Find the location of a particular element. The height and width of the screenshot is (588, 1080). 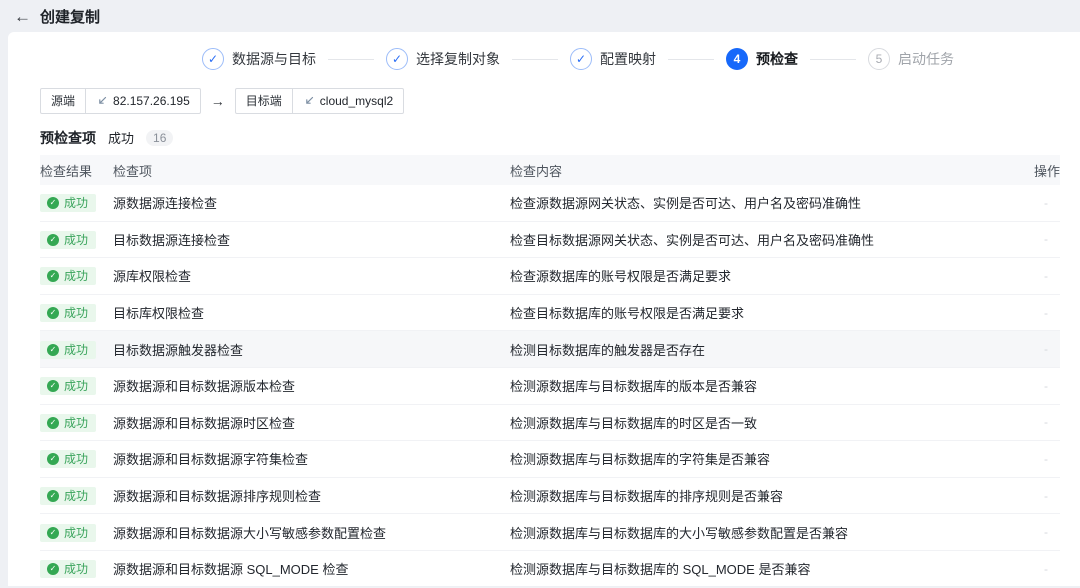

check-content-cell: 检测源数据库与目标数据库的 SQL_MODE 是否兼容 is located at coordinates (660, 570).